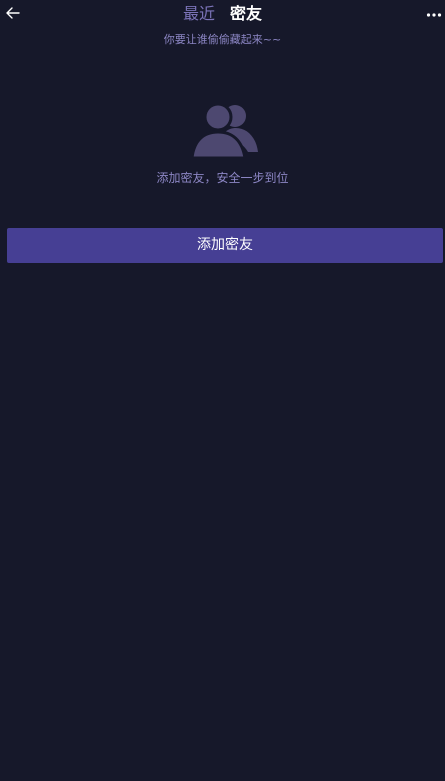 Image resolution: width=445 pixels, height=781 pixels. I want to click on people-icon, so click(225, 130).